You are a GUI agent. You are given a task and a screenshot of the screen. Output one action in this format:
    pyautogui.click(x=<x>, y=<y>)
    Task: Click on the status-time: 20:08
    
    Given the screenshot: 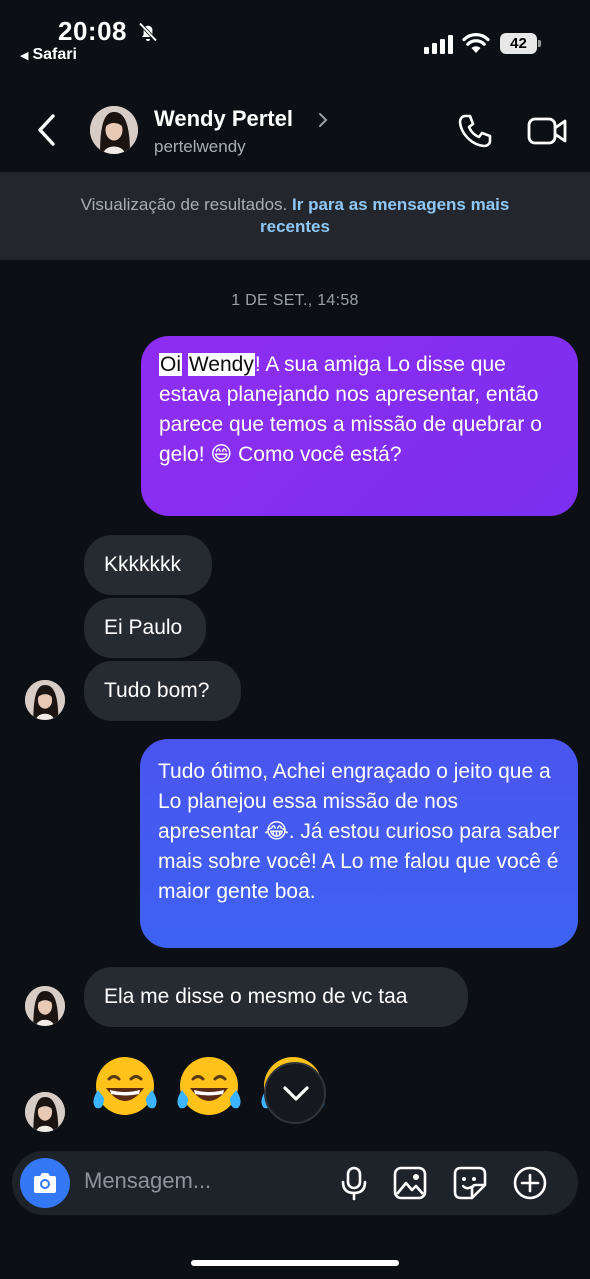 What is the action you would take?
    pyautogui.click(x=92, y=31)
    